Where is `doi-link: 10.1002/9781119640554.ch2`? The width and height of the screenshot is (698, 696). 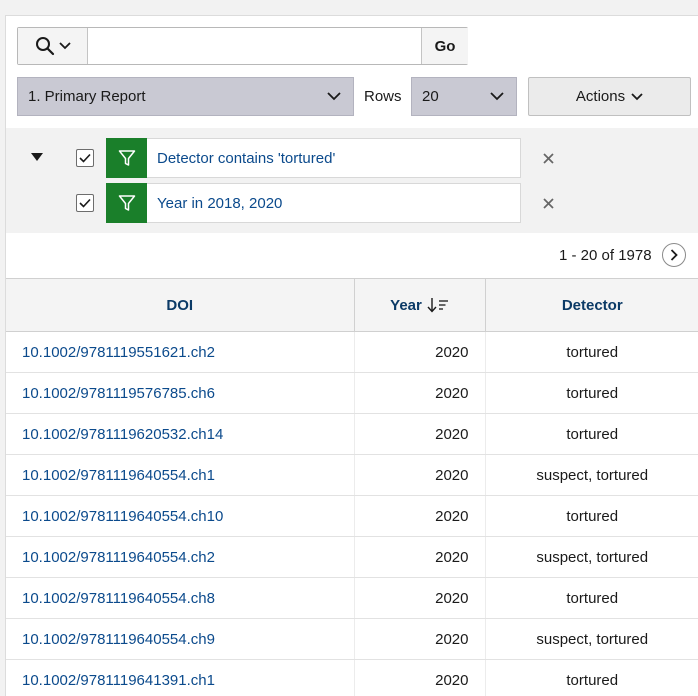 doi-link: 10.1002/9781119640554.ch2 is located at coordinates (180, 557).